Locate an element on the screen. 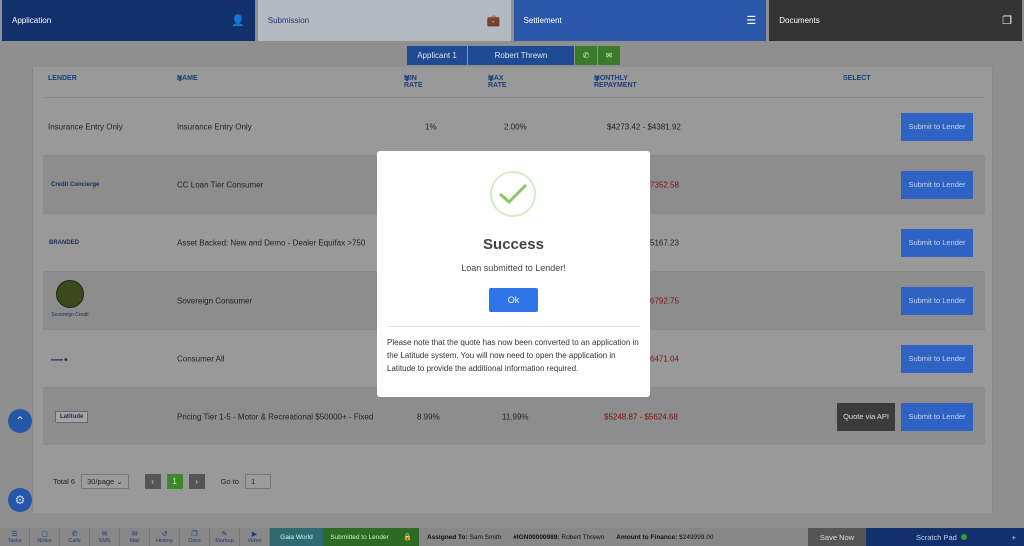  save-now-button: Save Now is located at coordinates (837, 537).